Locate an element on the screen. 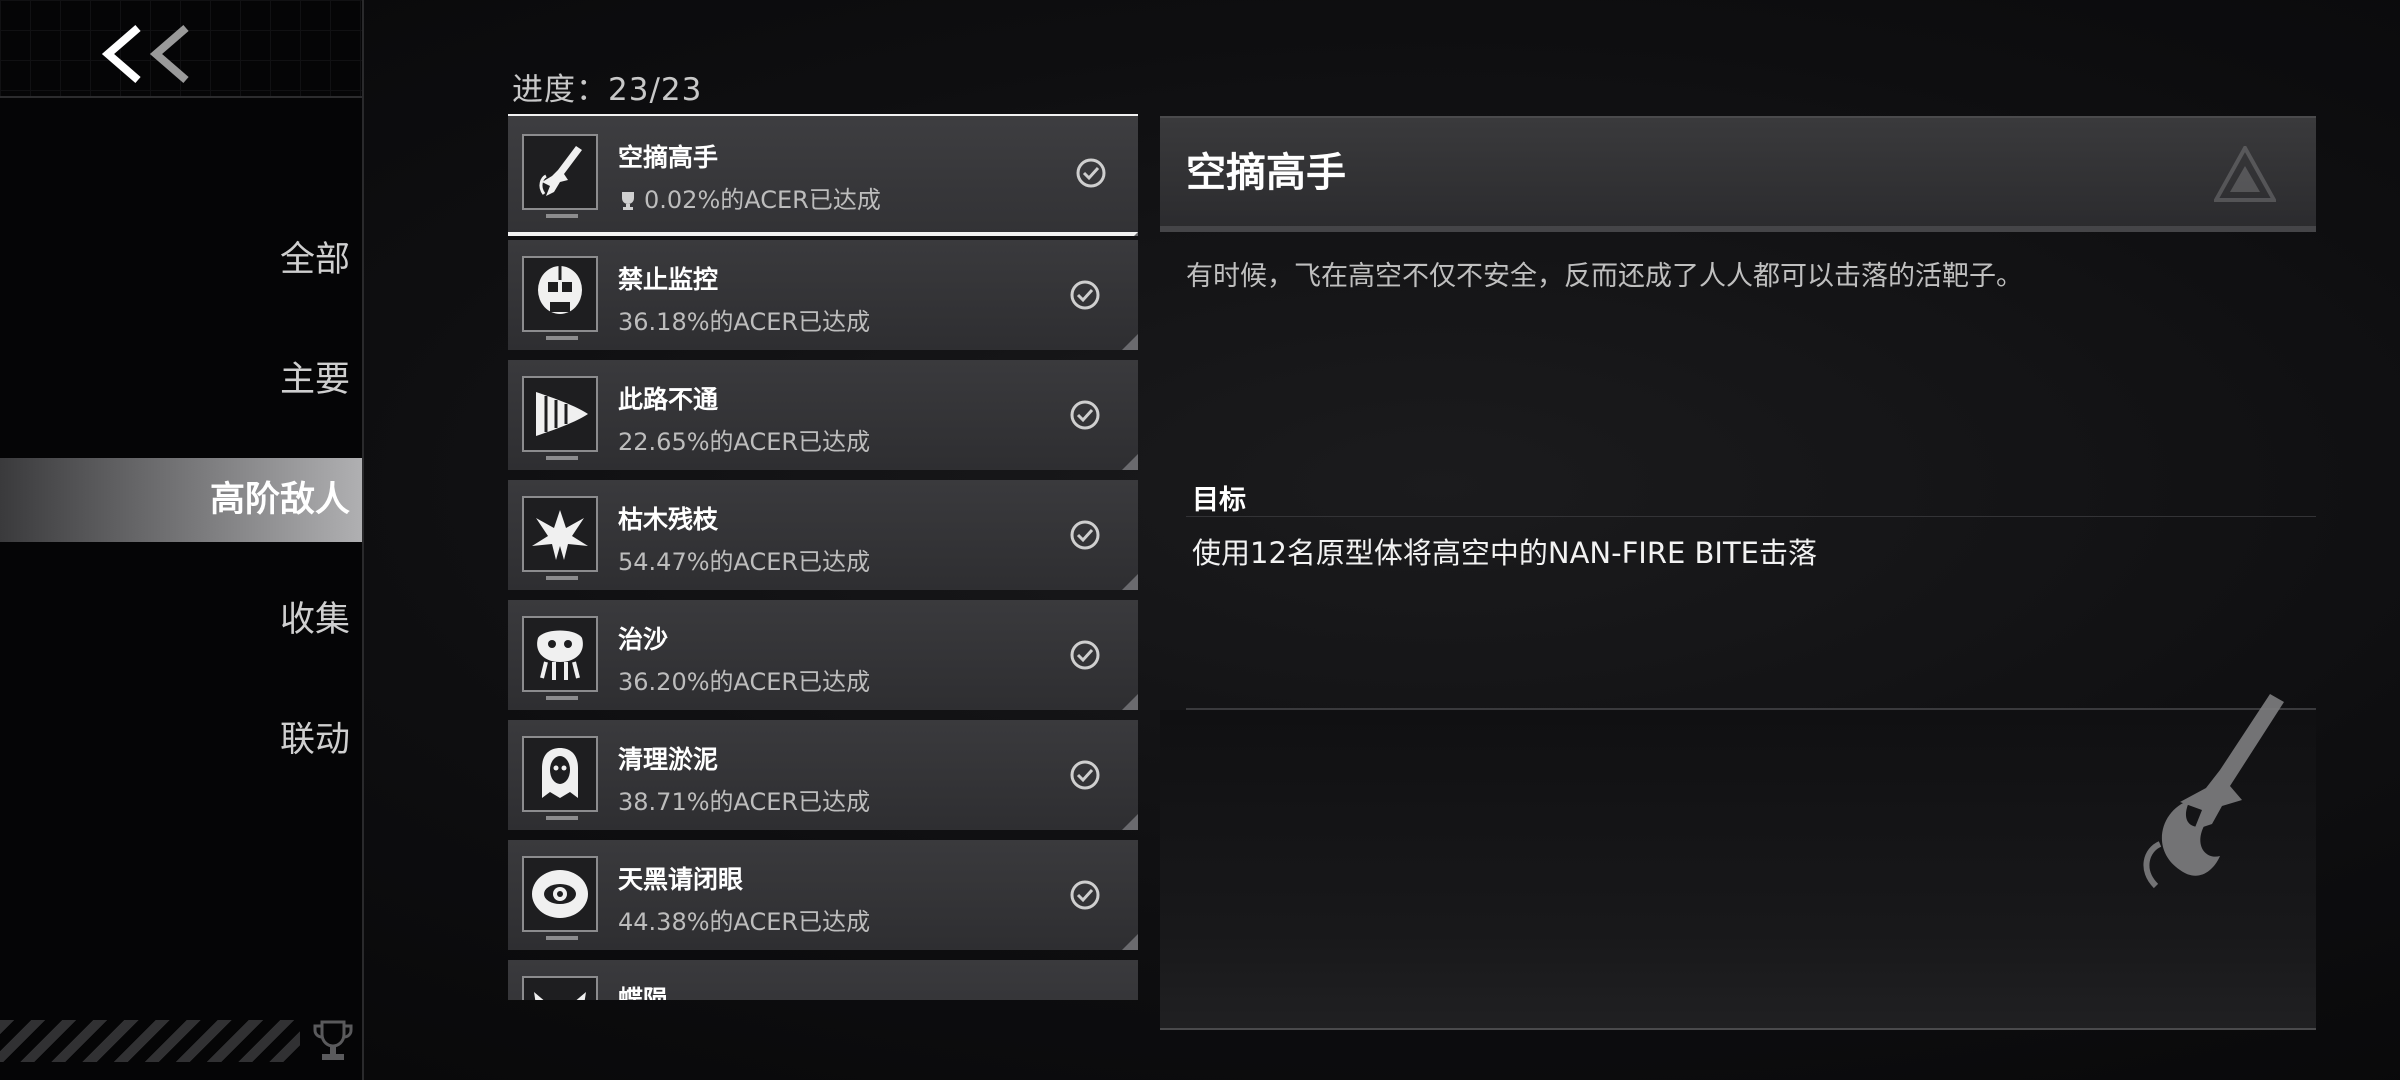 The image size is (2400, 1080). detail-header: 空摘高手 is located at coordinates (1738, 172).